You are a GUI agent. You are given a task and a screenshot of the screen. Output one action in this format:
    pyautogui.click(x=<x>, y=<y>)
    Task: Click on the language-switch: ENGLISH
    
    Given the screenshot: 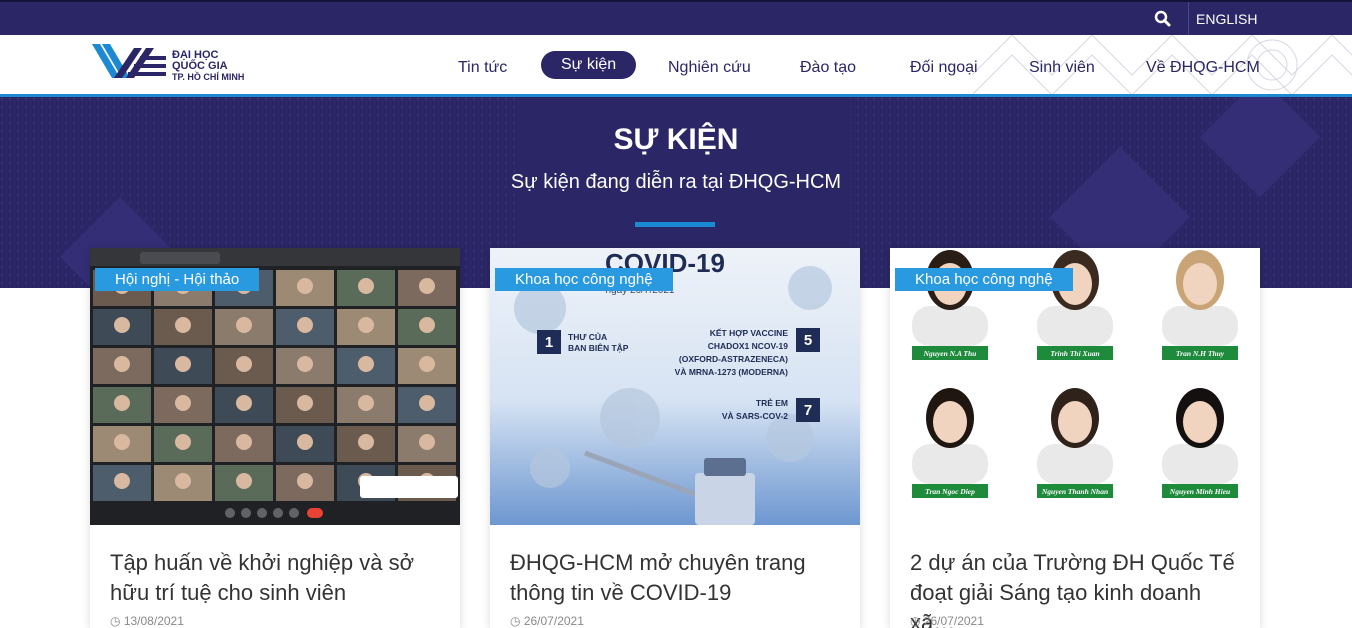 What is the action you would take?
    pyautogui.click(x=1226, y=19)
    